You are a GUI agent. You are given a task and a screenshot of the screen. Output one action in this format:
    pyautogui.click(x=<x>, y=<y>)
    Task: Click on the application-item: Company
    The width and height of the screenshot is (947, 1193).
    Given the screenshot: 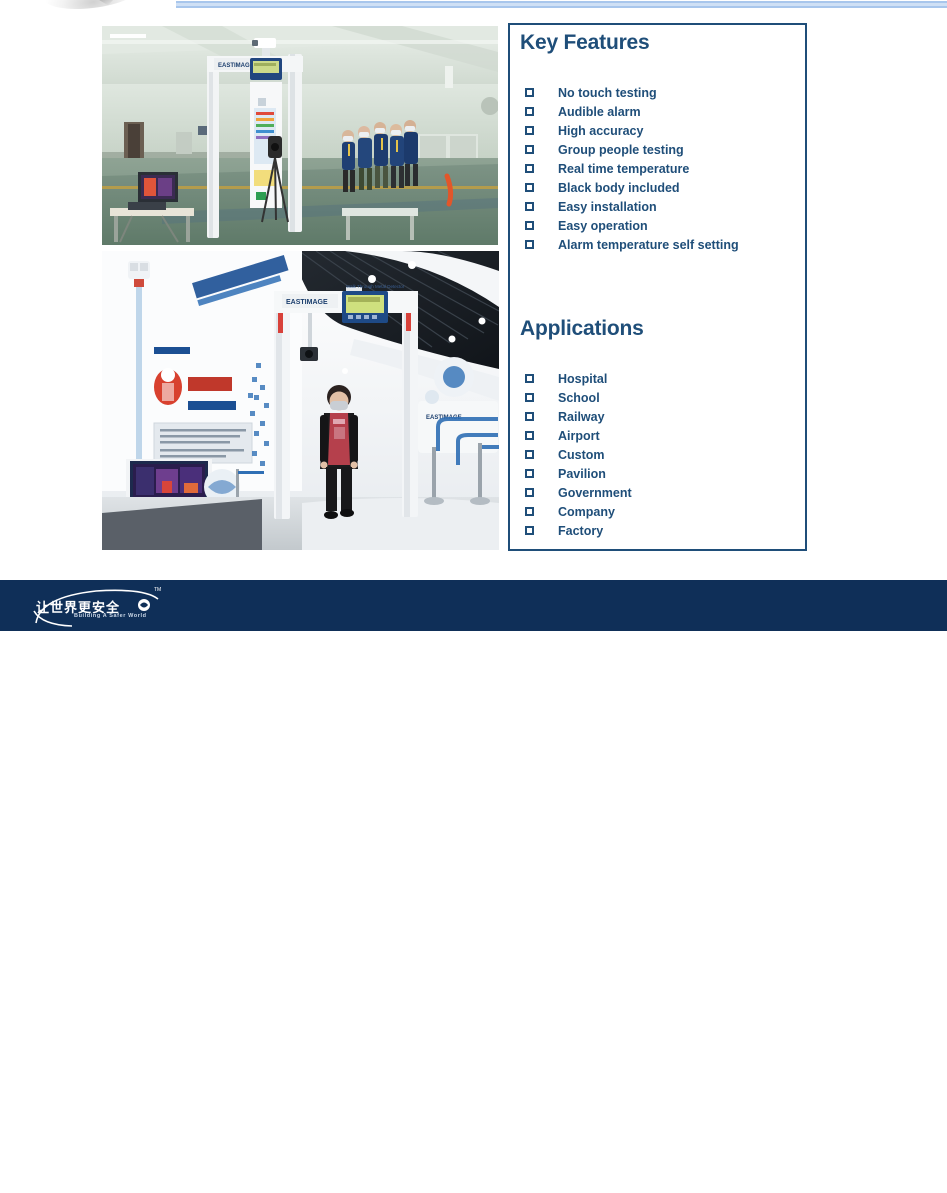 What is the action you would take?
    pyautogui.click(x=576, y=511)
    